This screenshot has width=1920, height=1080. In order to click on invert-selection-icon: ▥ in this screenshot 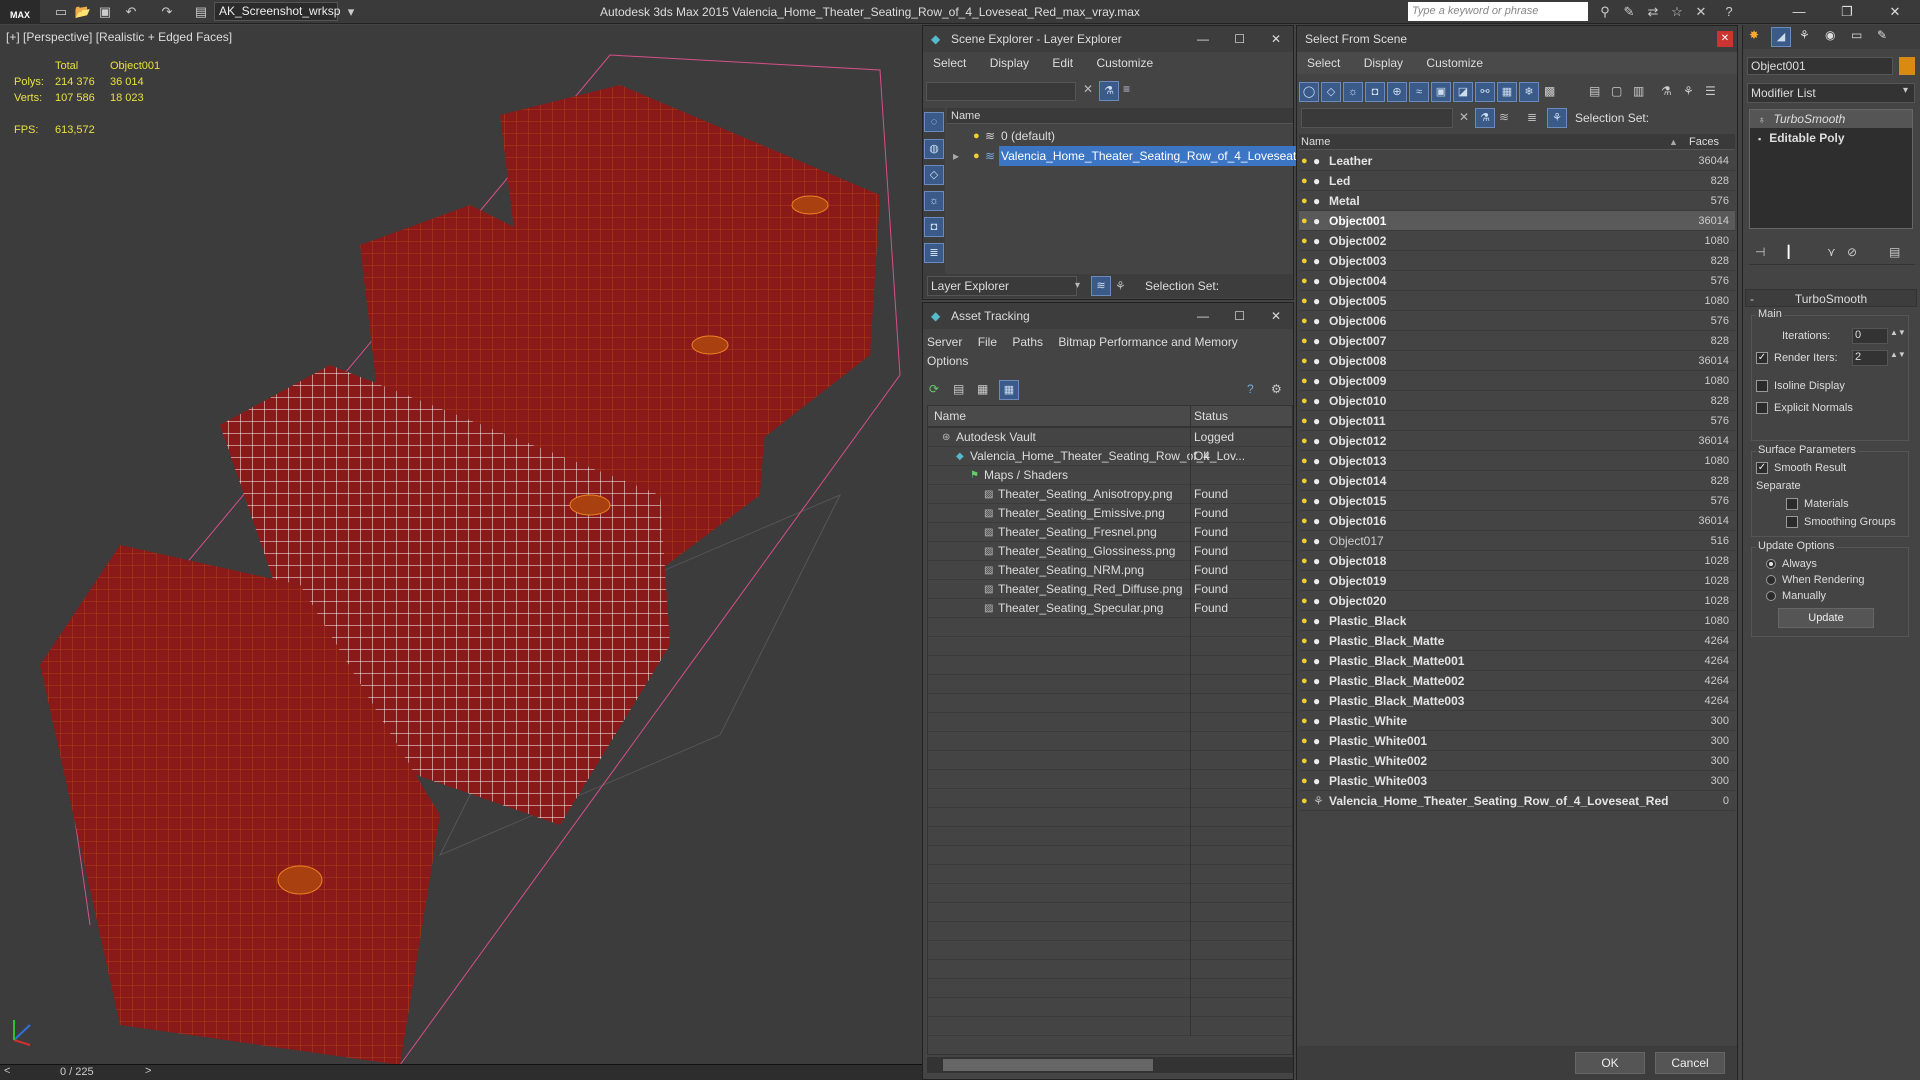, I will do `click(1638, 91)`.